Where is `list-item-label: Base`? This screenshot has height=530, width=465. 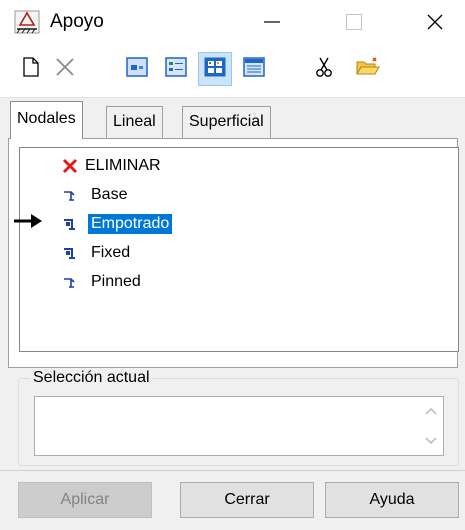
list-item-label: Base is located at coordinates (109, 194).